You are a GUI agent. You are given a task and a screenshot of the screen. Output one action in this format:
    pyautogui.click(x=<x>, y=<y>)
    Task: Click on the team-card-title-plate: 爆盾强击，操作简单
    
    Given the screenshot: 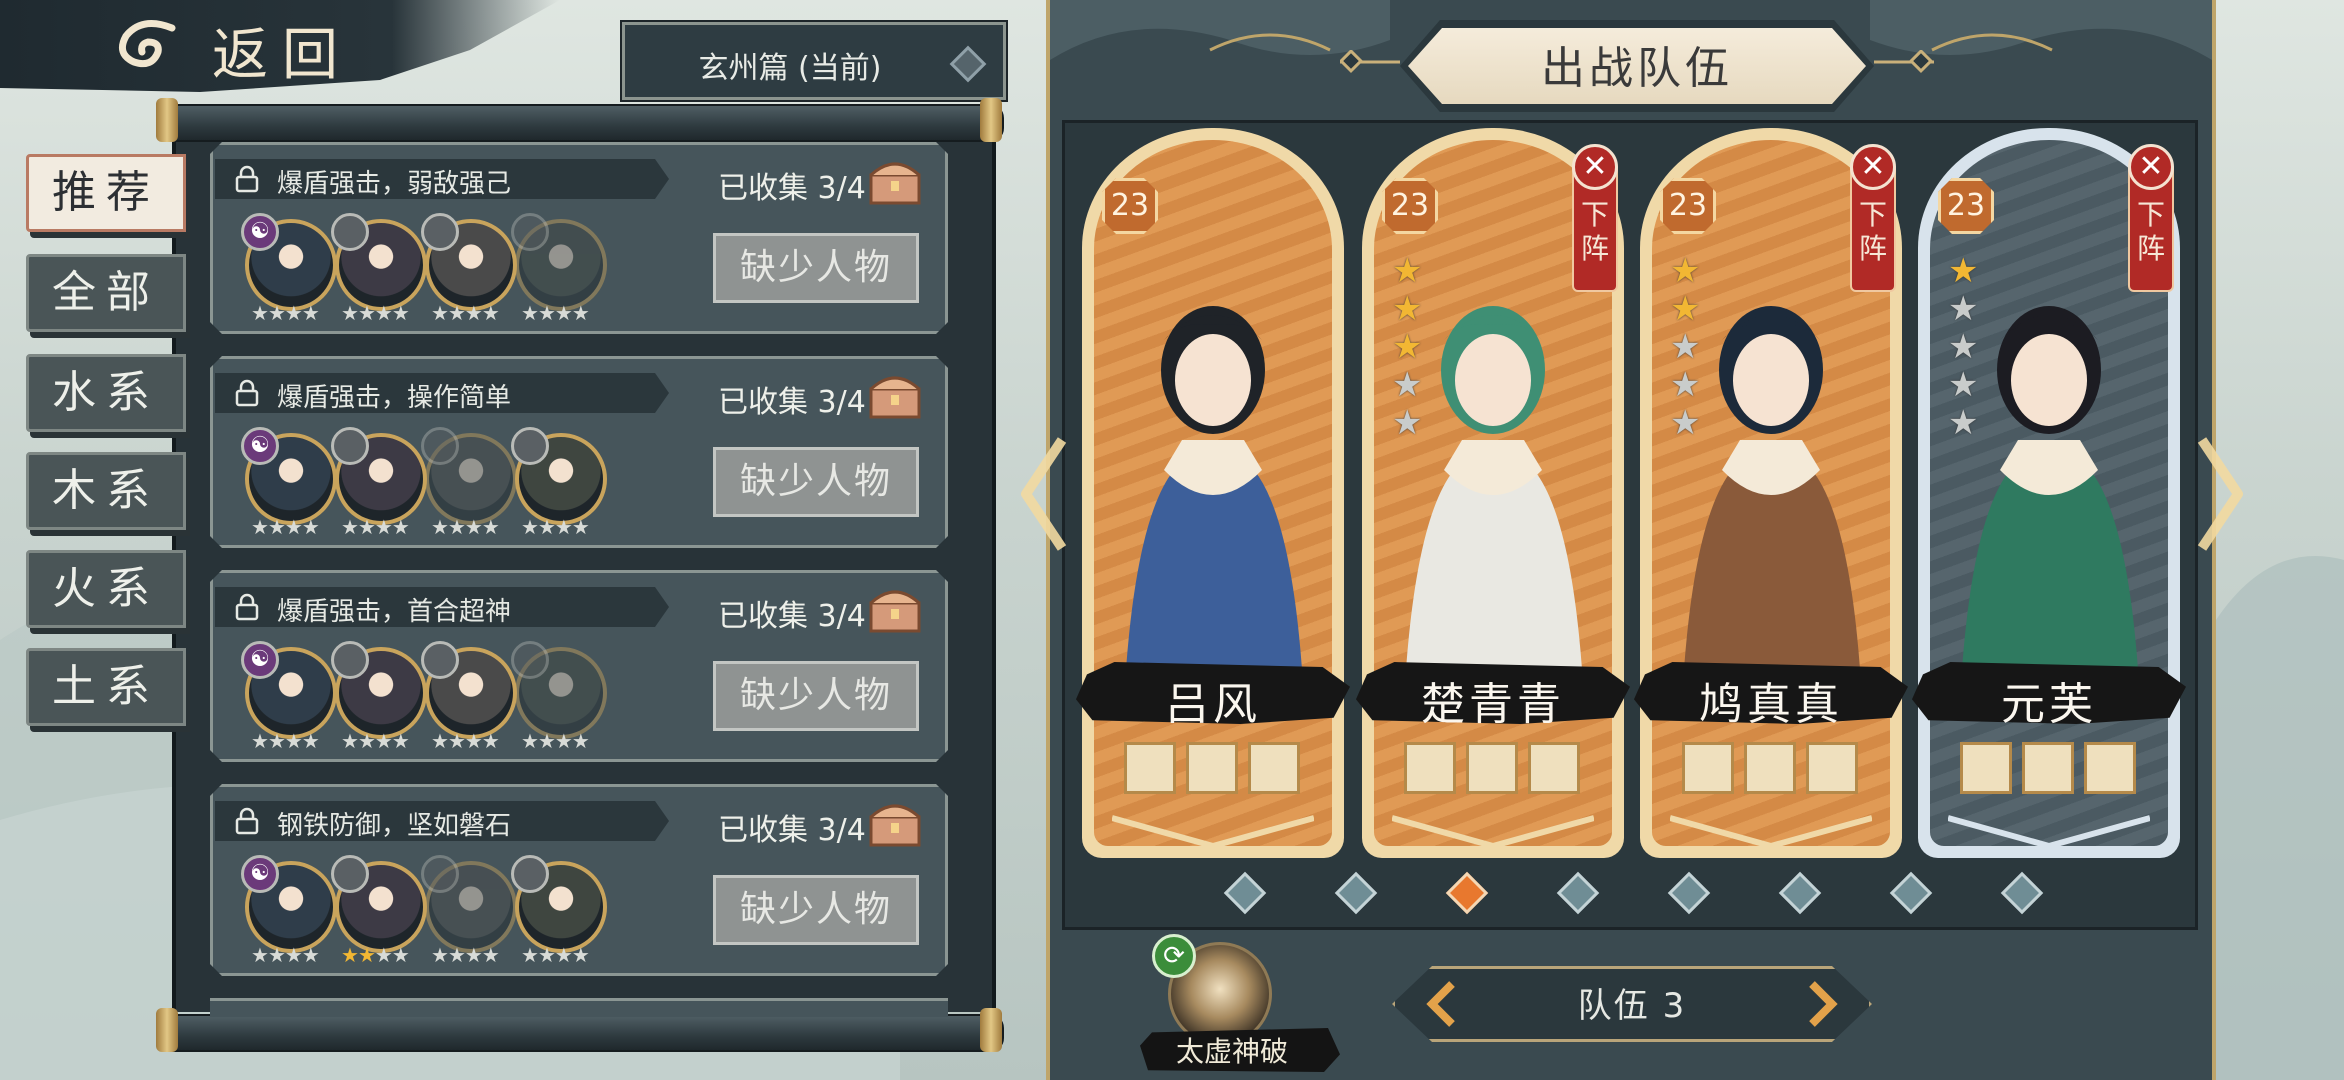 What is the action you would take?
    pyautogui.click(x=442, y=393)
    